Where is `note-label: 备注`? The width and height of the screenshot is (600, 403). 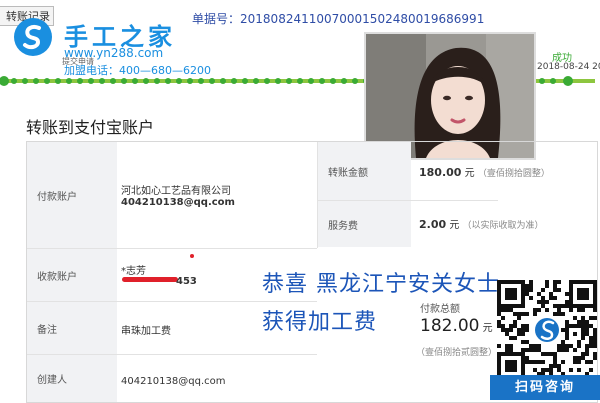 note-label: 备注 is located at coordinates (72, 328).